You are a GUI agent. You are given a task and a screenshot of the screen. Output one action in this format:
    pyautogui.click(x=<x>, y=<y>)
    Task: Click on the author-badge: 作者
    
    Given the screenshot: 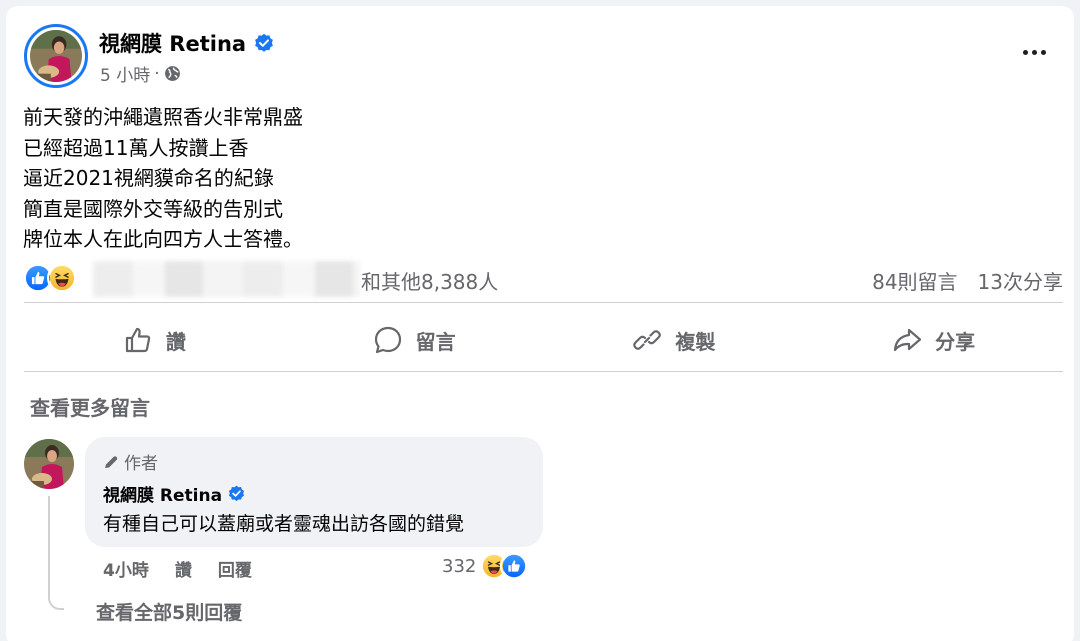 What is the action you would take?
    pyautogui.click(x=130, y=461)
    